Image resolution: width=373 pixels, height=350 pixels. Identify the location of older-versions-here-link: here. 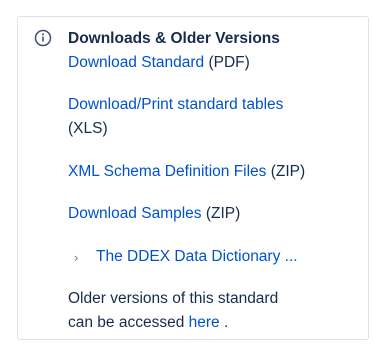
(204, 322).